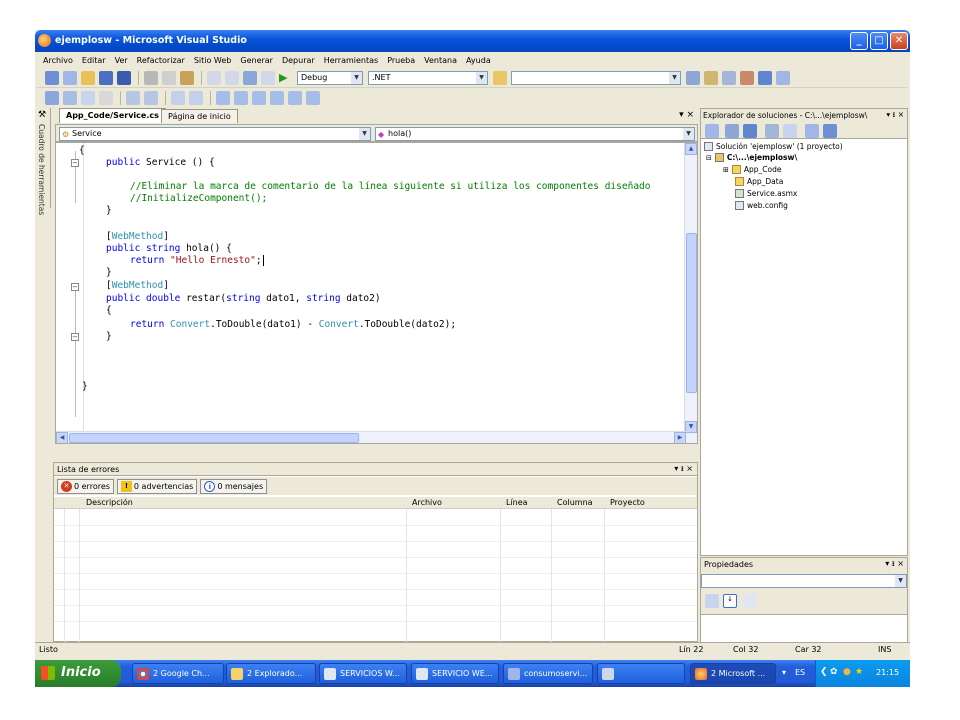  I want to click on start-debug-icon: ▶, so click(286, 78).